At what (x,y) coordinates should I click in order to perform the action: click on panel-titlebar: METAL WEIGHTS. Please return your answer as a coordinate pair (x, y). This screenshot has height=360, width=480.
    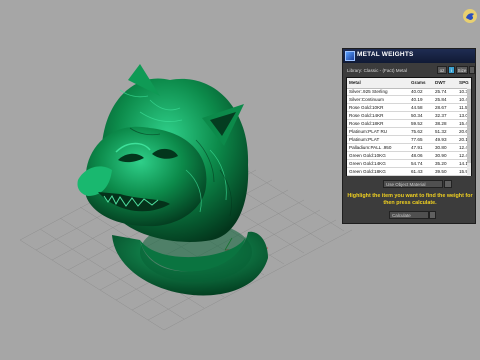
    Looking at the image, I should click on (409, 56).